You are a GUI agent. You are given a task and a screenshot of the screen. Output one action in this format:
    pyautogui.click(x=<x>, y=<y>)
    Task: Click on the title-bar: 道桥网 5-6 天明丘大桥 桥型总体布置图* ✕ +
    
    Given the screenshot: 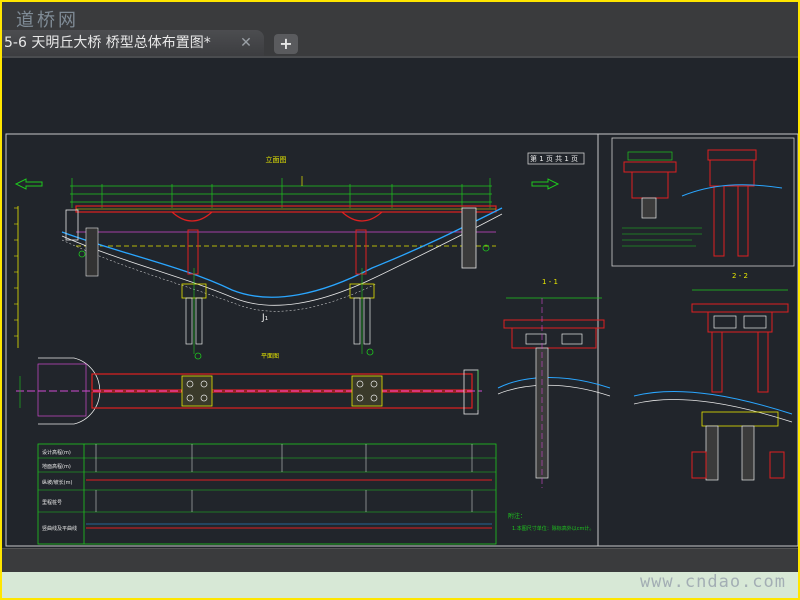 What is the action you would take?
    pyautogui.click(x=400, y=30)
    